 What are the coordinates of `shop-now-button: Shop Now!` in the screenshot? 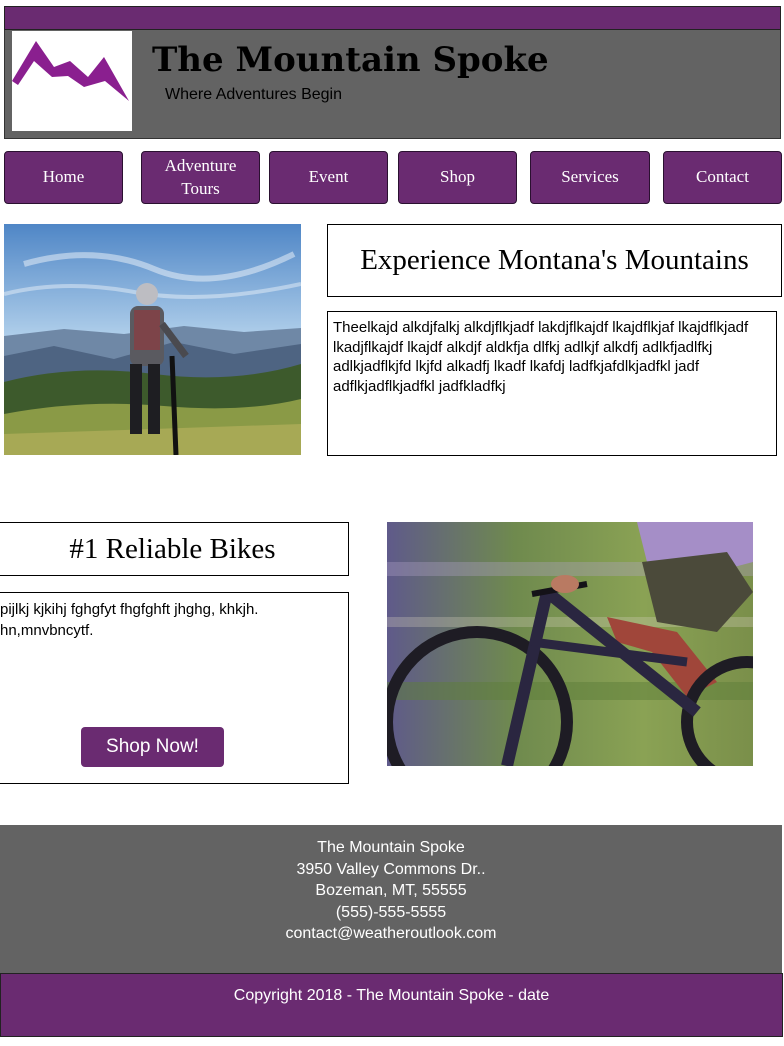 It's located at (152, 747).